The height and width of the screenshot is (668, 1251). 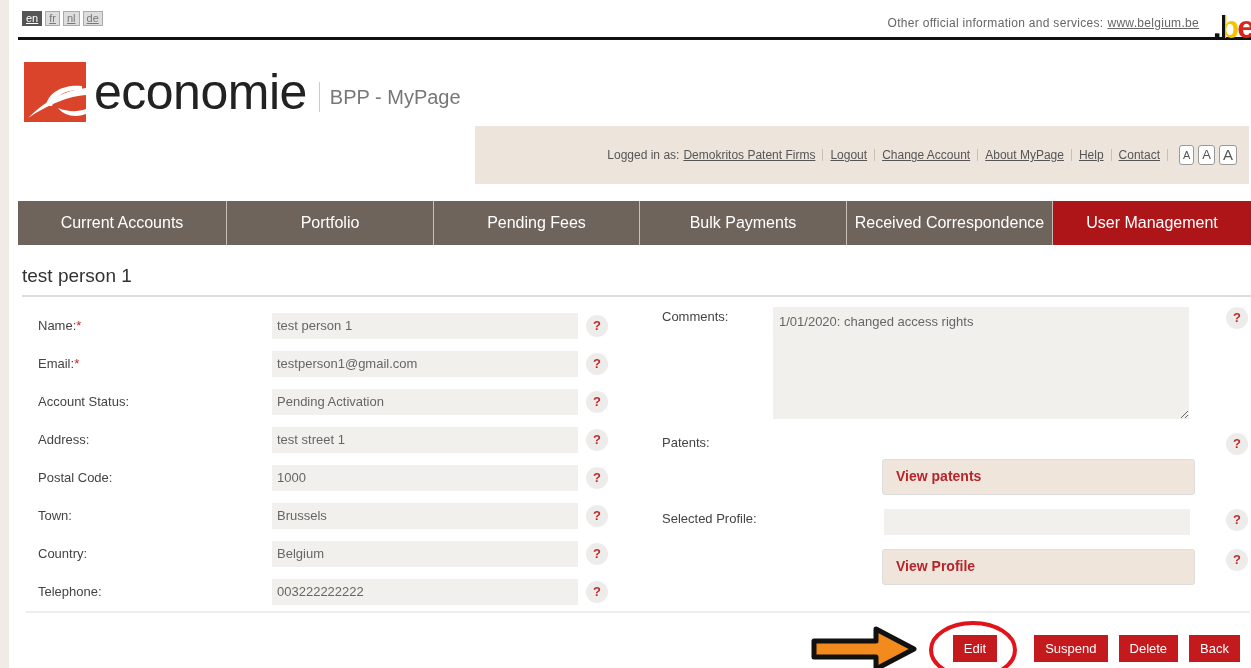 What do you see at coordinates (1148, 648) in the screenshot?
I see `action-button: Delete` at bounding box center [1148, 648].